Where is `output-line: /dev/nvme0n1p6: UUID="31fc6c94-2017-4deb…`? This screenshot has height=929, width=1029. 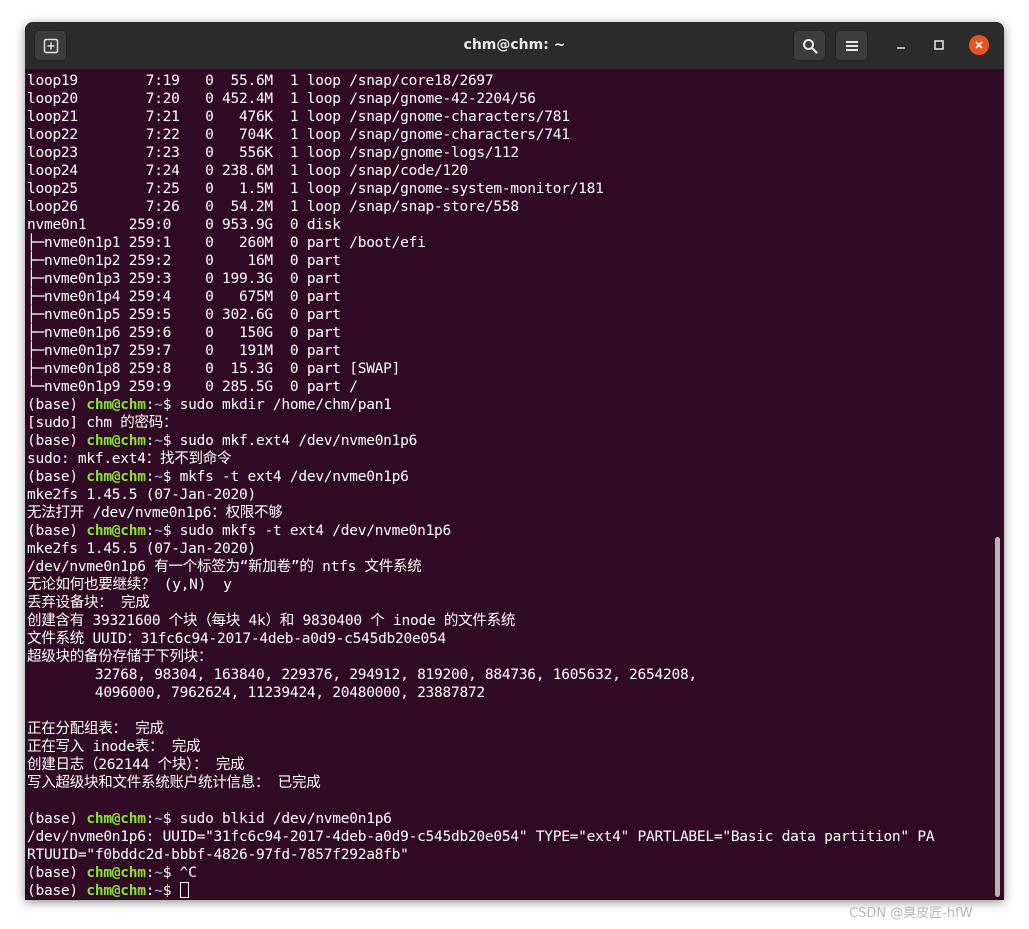 output-line: /dev/nvme0n1p6: UUID="31fc6c94-2017-4deb… is located at coordinates (481, 837).